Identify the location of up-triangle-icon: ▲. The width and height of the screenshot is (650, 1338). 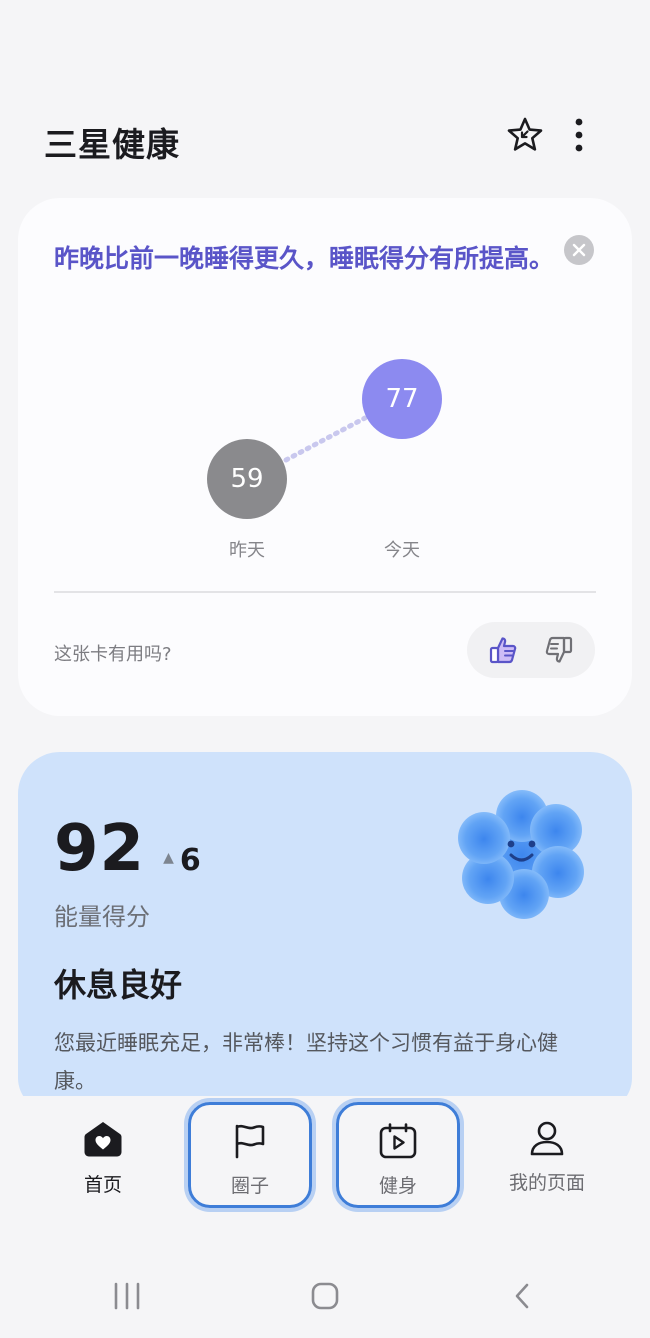
(168, 858).